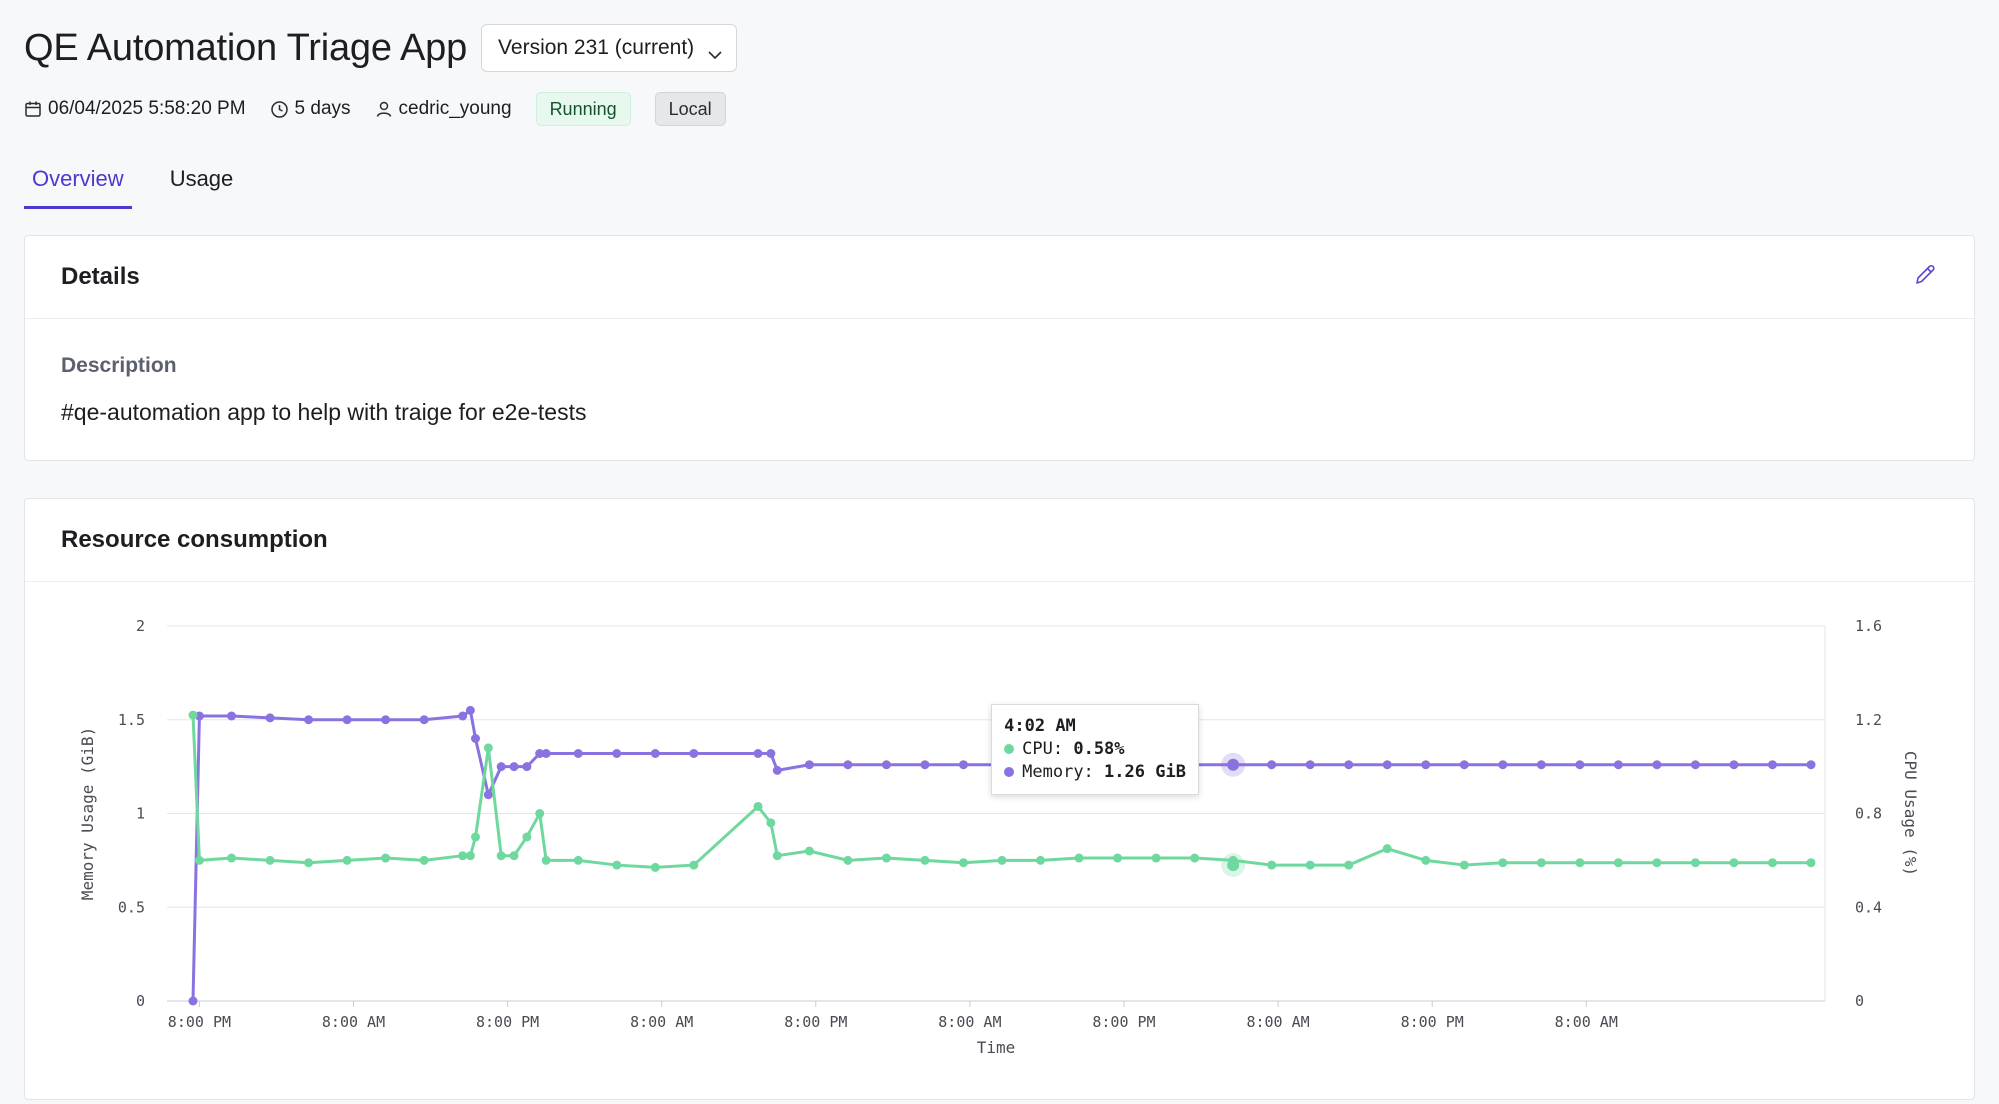  I want to click on chart-tooltip: 4:02 AM CPU: 0.58% Memory: 1.26 GiB, so click(1095, 749).